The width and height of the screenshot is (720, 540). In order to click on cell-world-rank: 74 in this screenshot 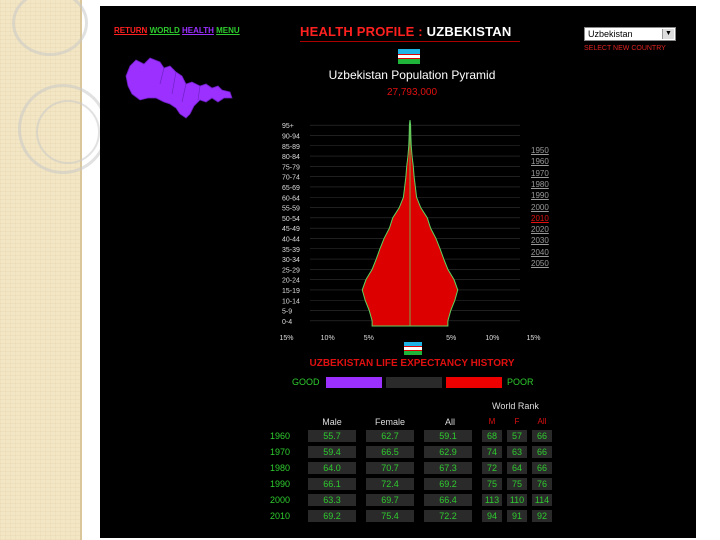, I will do `click(492, 452)`.